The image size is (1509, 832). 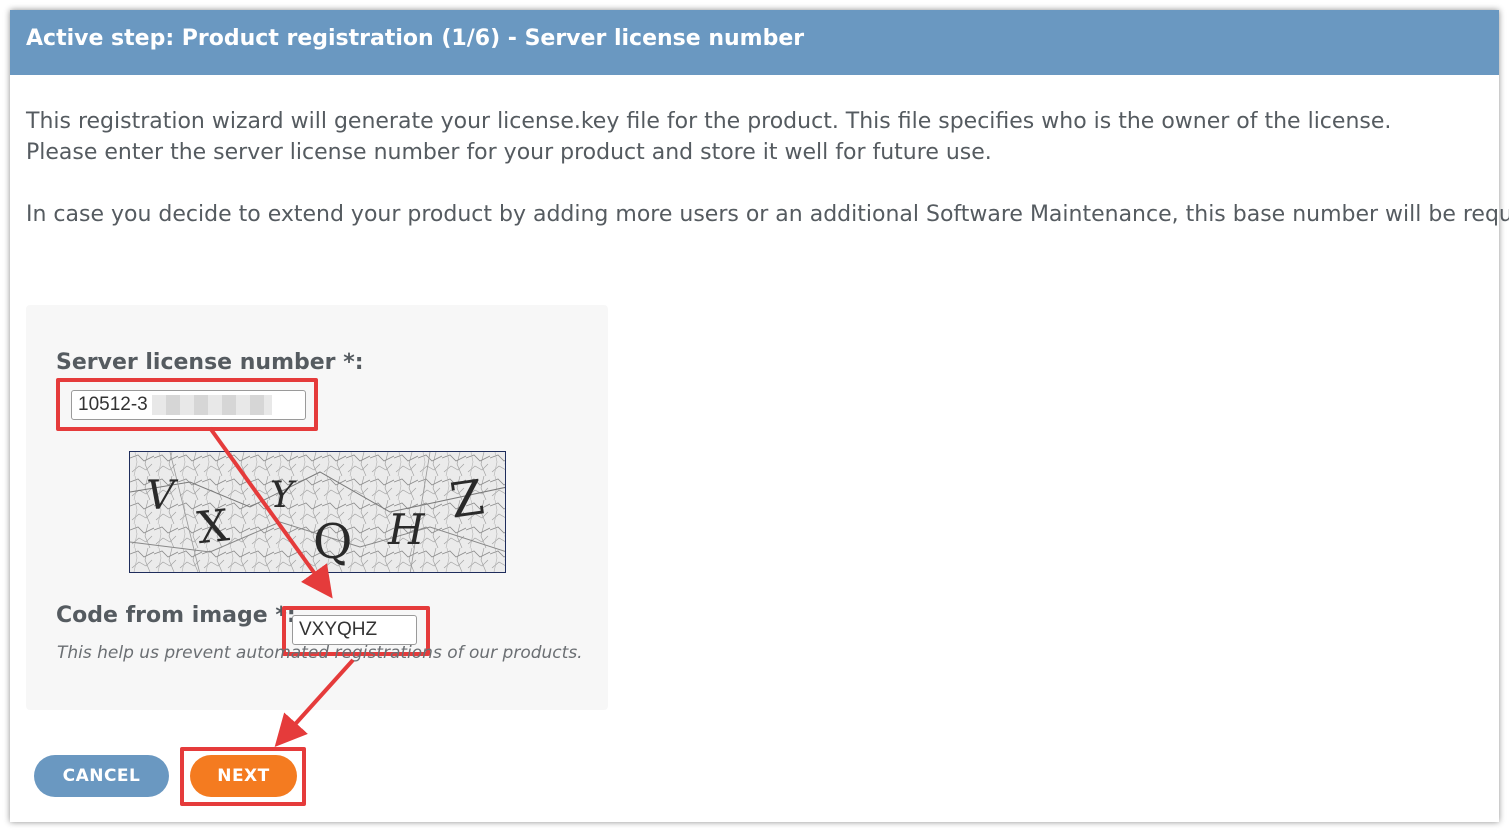 What do you see at coordinates (213, 527) in the screenshot?
I see `captcha-char: X` at bounding box center [213, 527].